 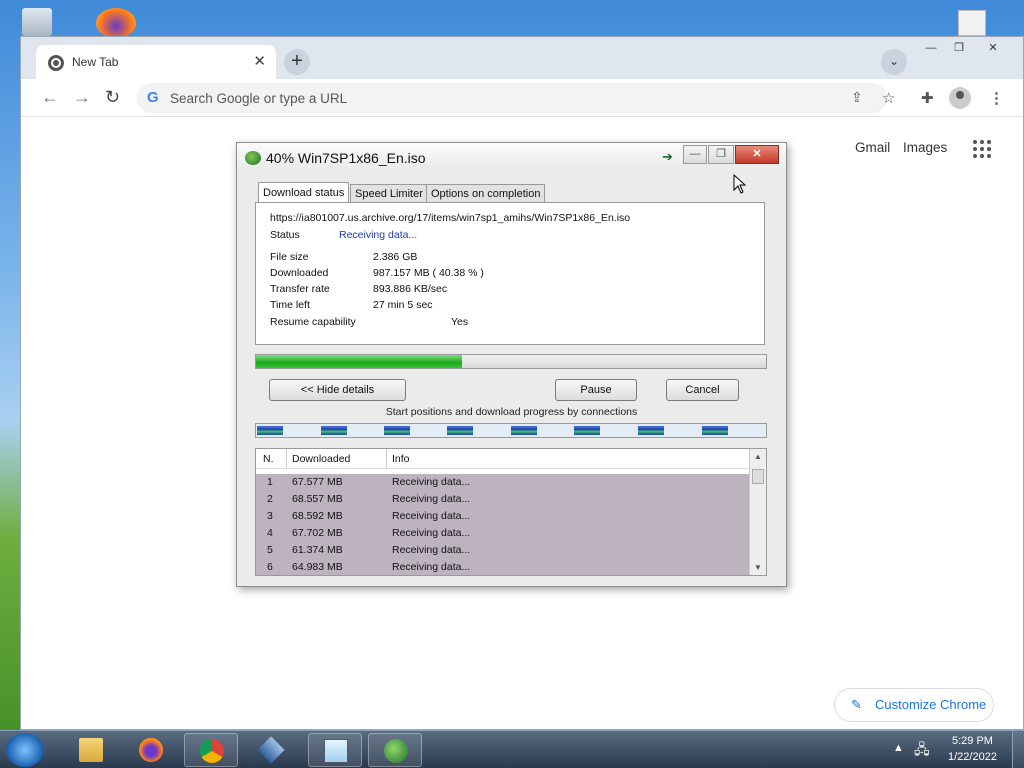 I want to click on firefox-desktop-icon, so click(x=116, y=23).